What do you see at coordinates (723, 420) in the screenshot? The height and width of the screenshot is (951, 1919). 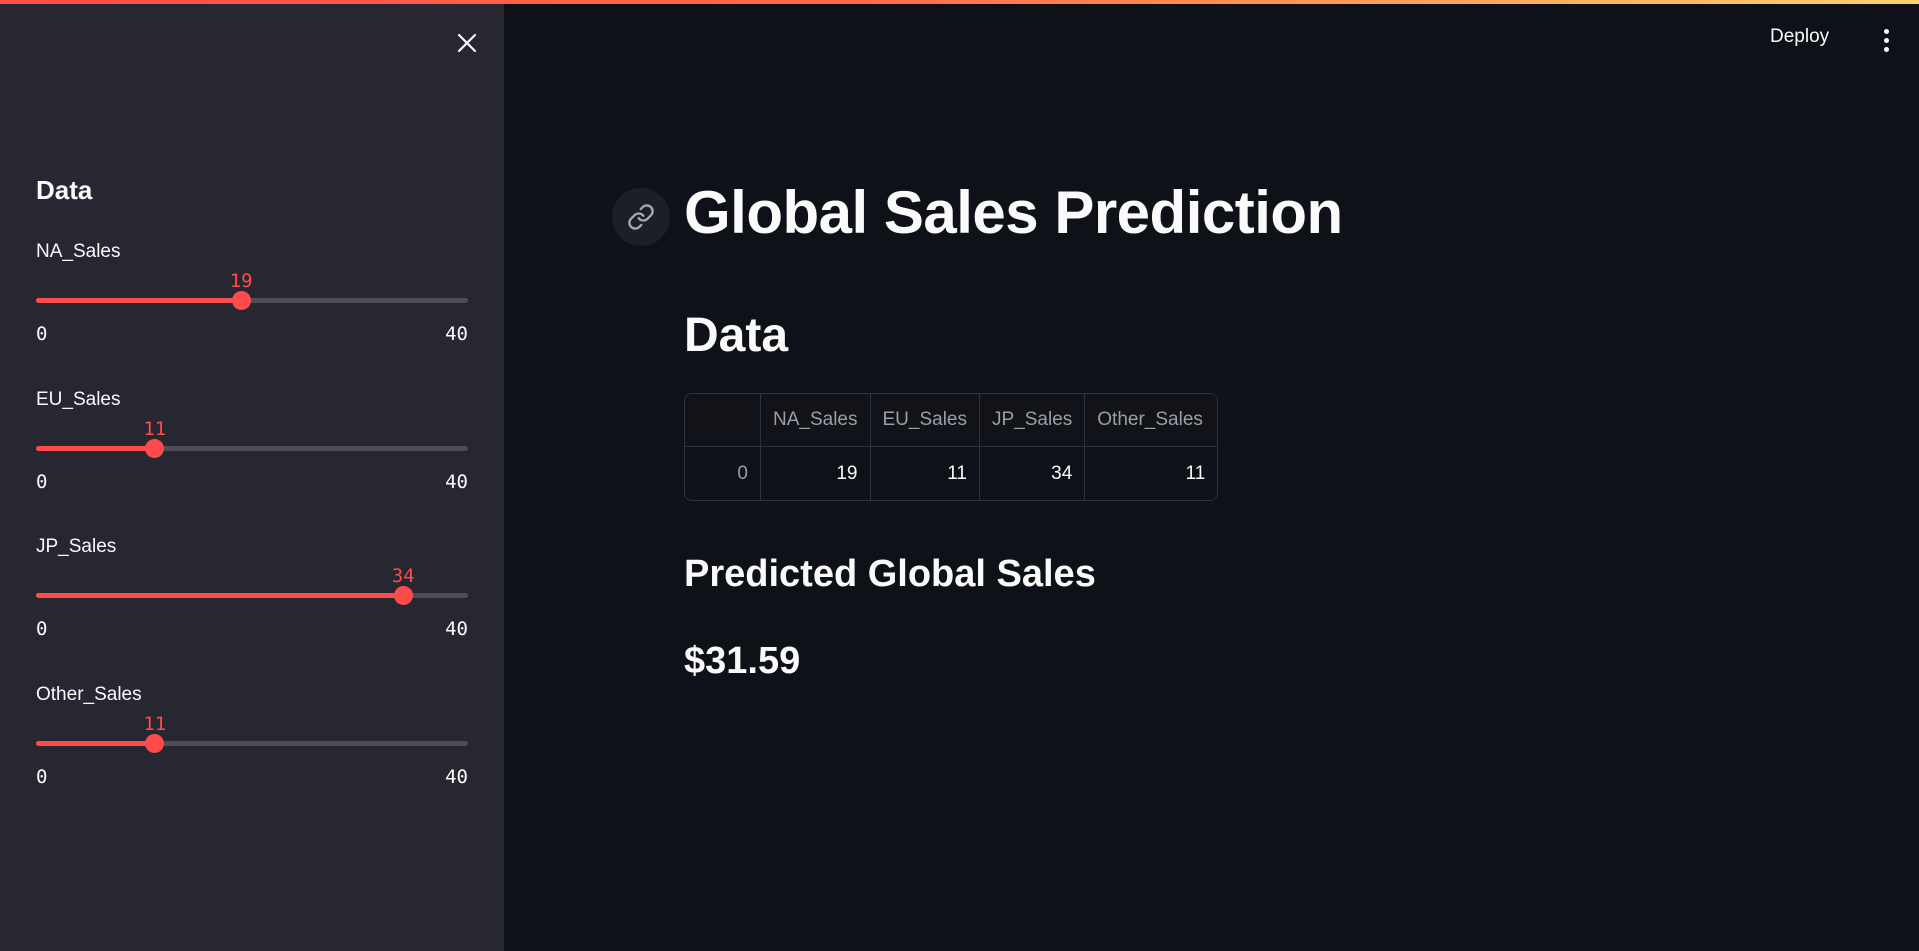 I see `table-index-header` at bounding box center [723, 420].